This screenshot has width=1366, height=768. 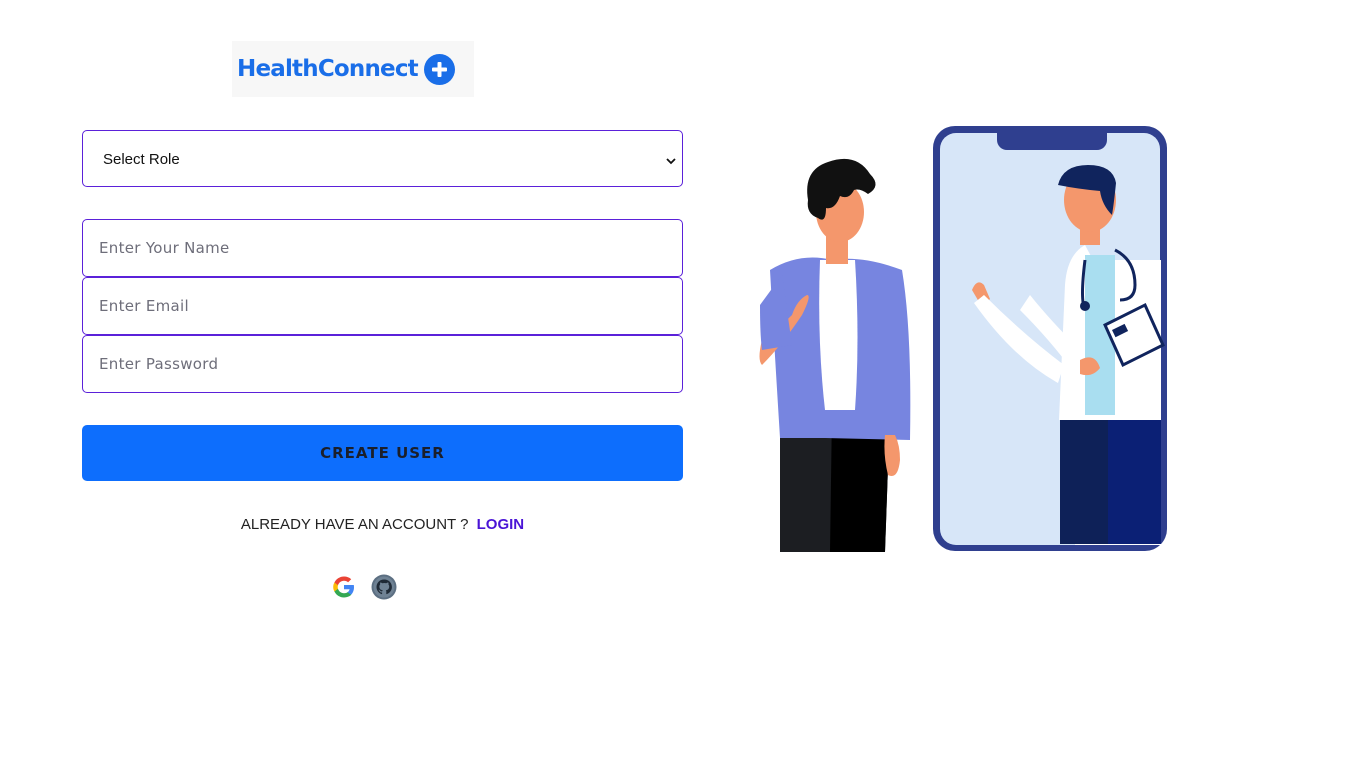 I want to click on role-select: Select Role, so click(x=382, y=158).